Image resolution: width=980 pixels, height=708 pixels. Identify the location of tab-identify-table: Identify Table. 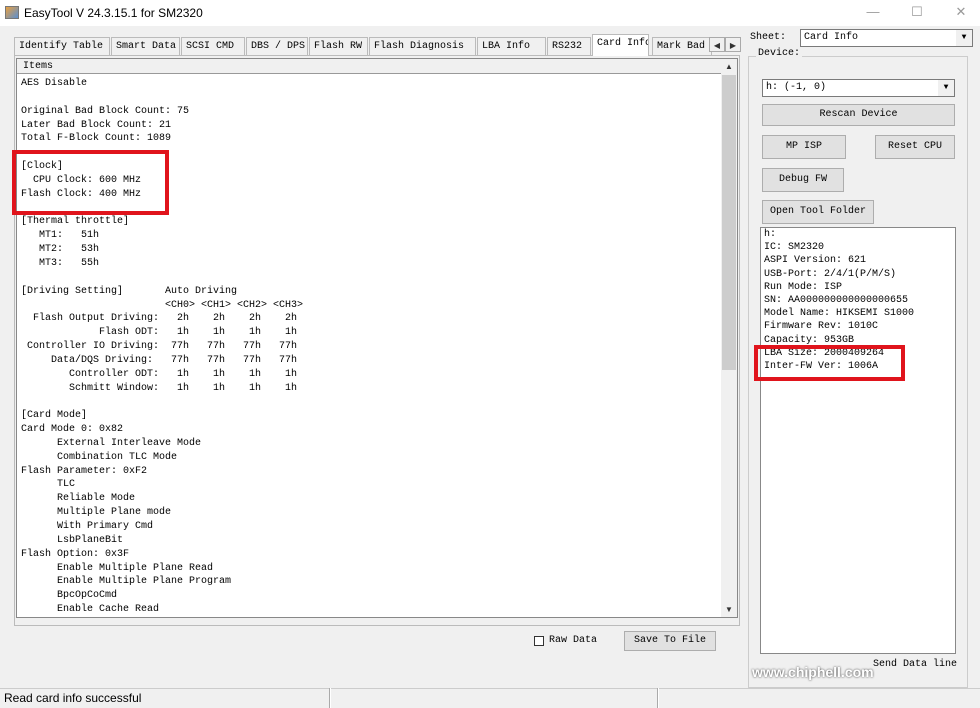
(62, 46).